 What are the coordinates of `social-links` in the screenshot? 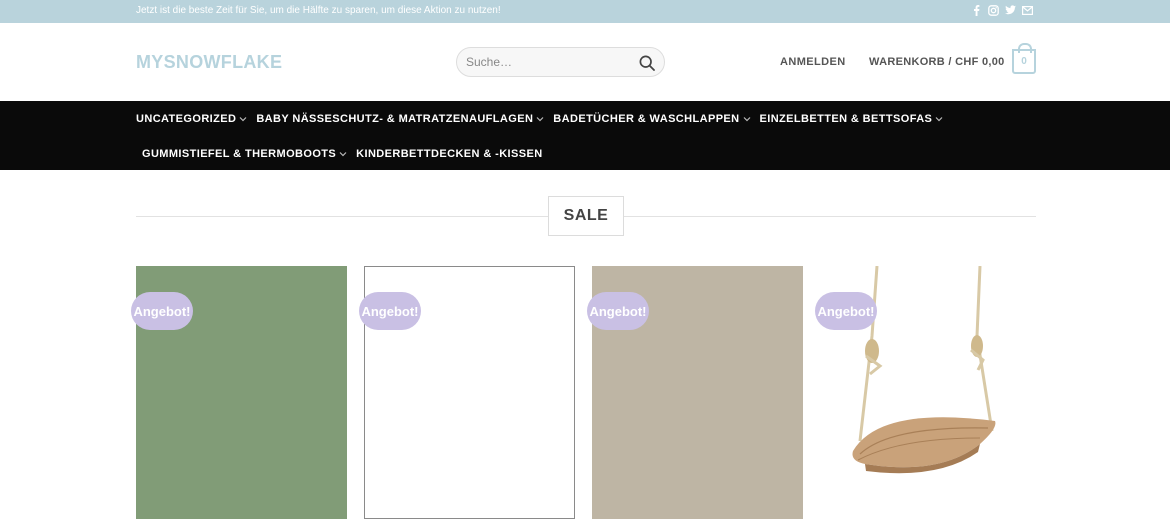 It's located at (1002, 10).